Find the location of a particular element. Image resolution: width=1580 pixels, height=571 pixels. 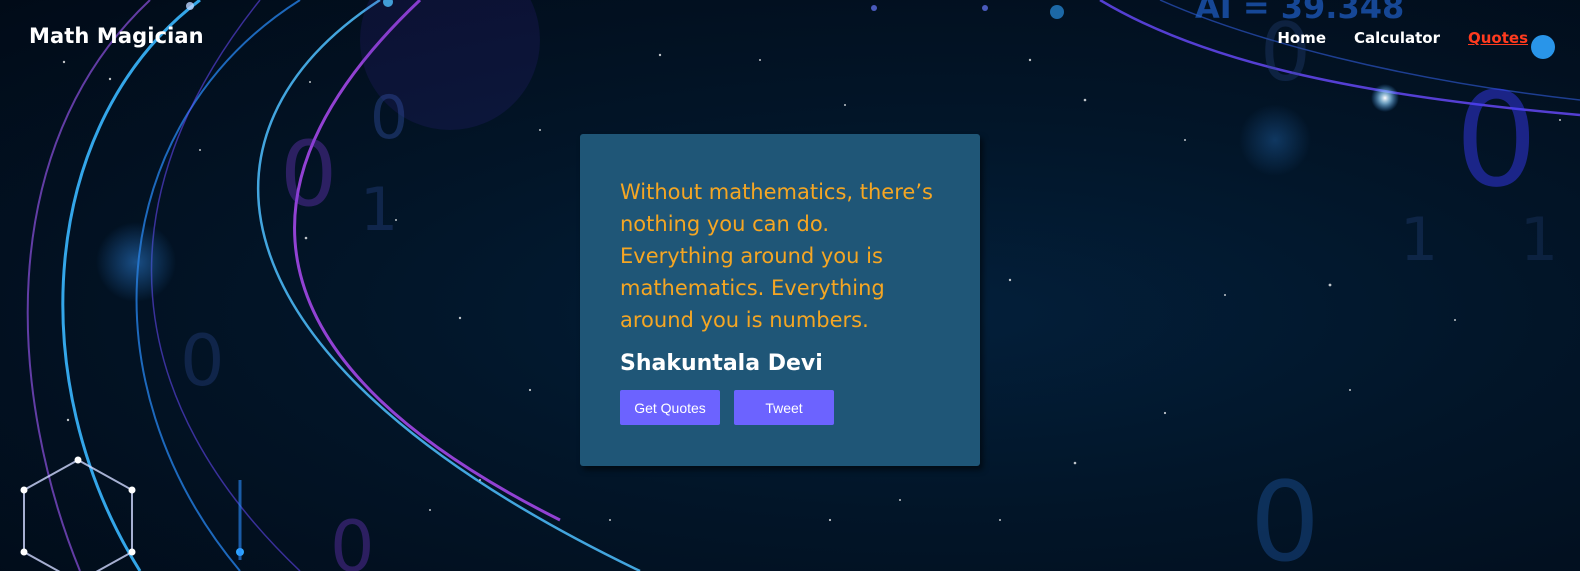

quote-actions: Get Quotes Tweet is located at coordinates (780, 407).